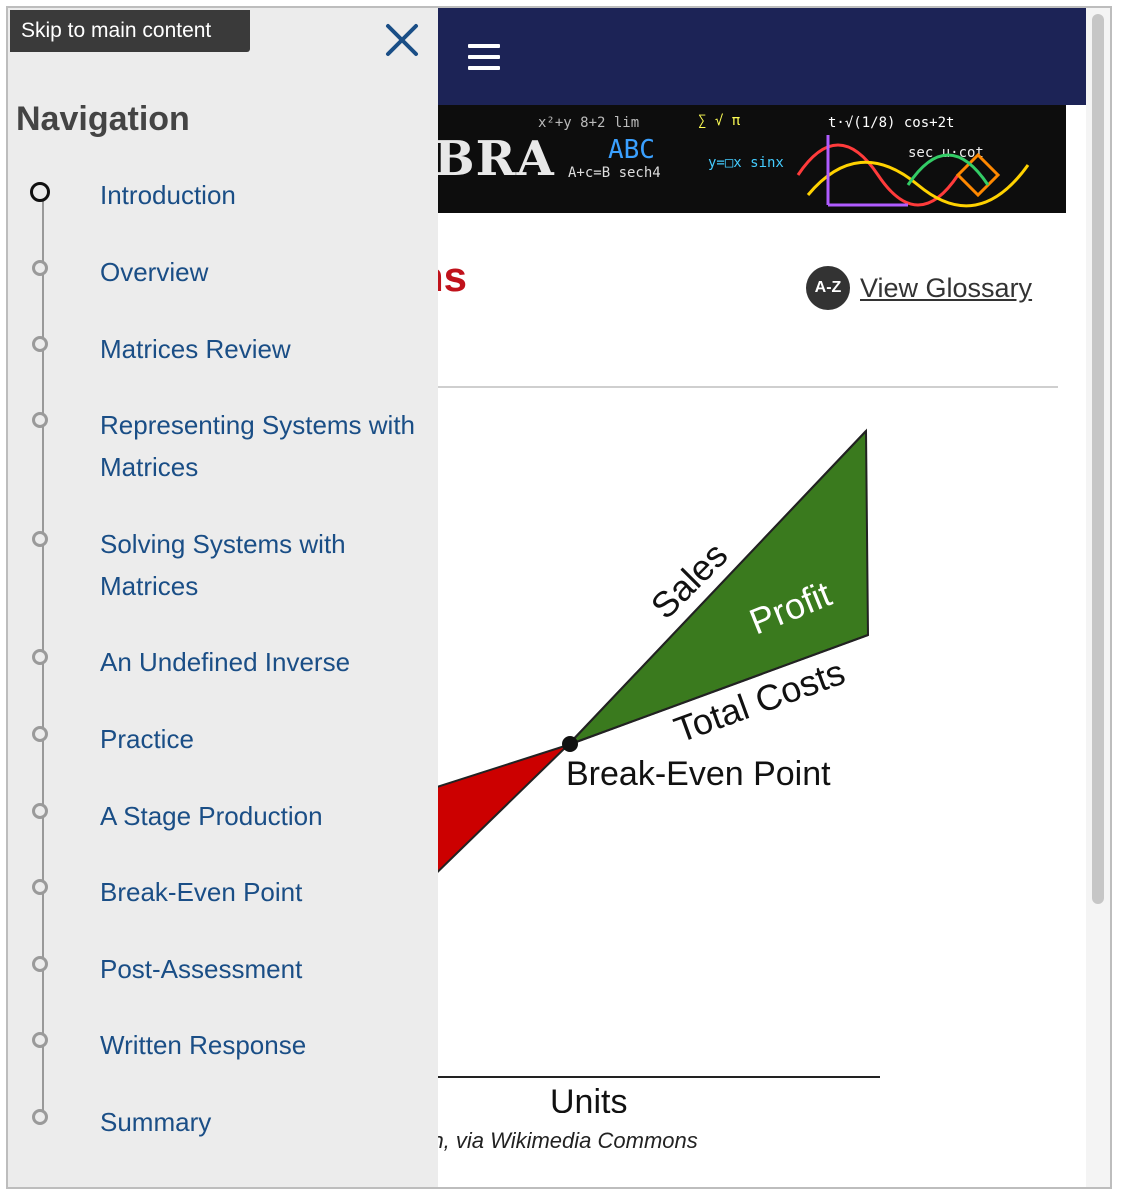 Image resolution: width=1124 pixels, height=1202 pixels. What do you see at coordinates (946, 287) in the screenshot?
I see `glossary-label: View Glossary` at bounding box center [946, 287].